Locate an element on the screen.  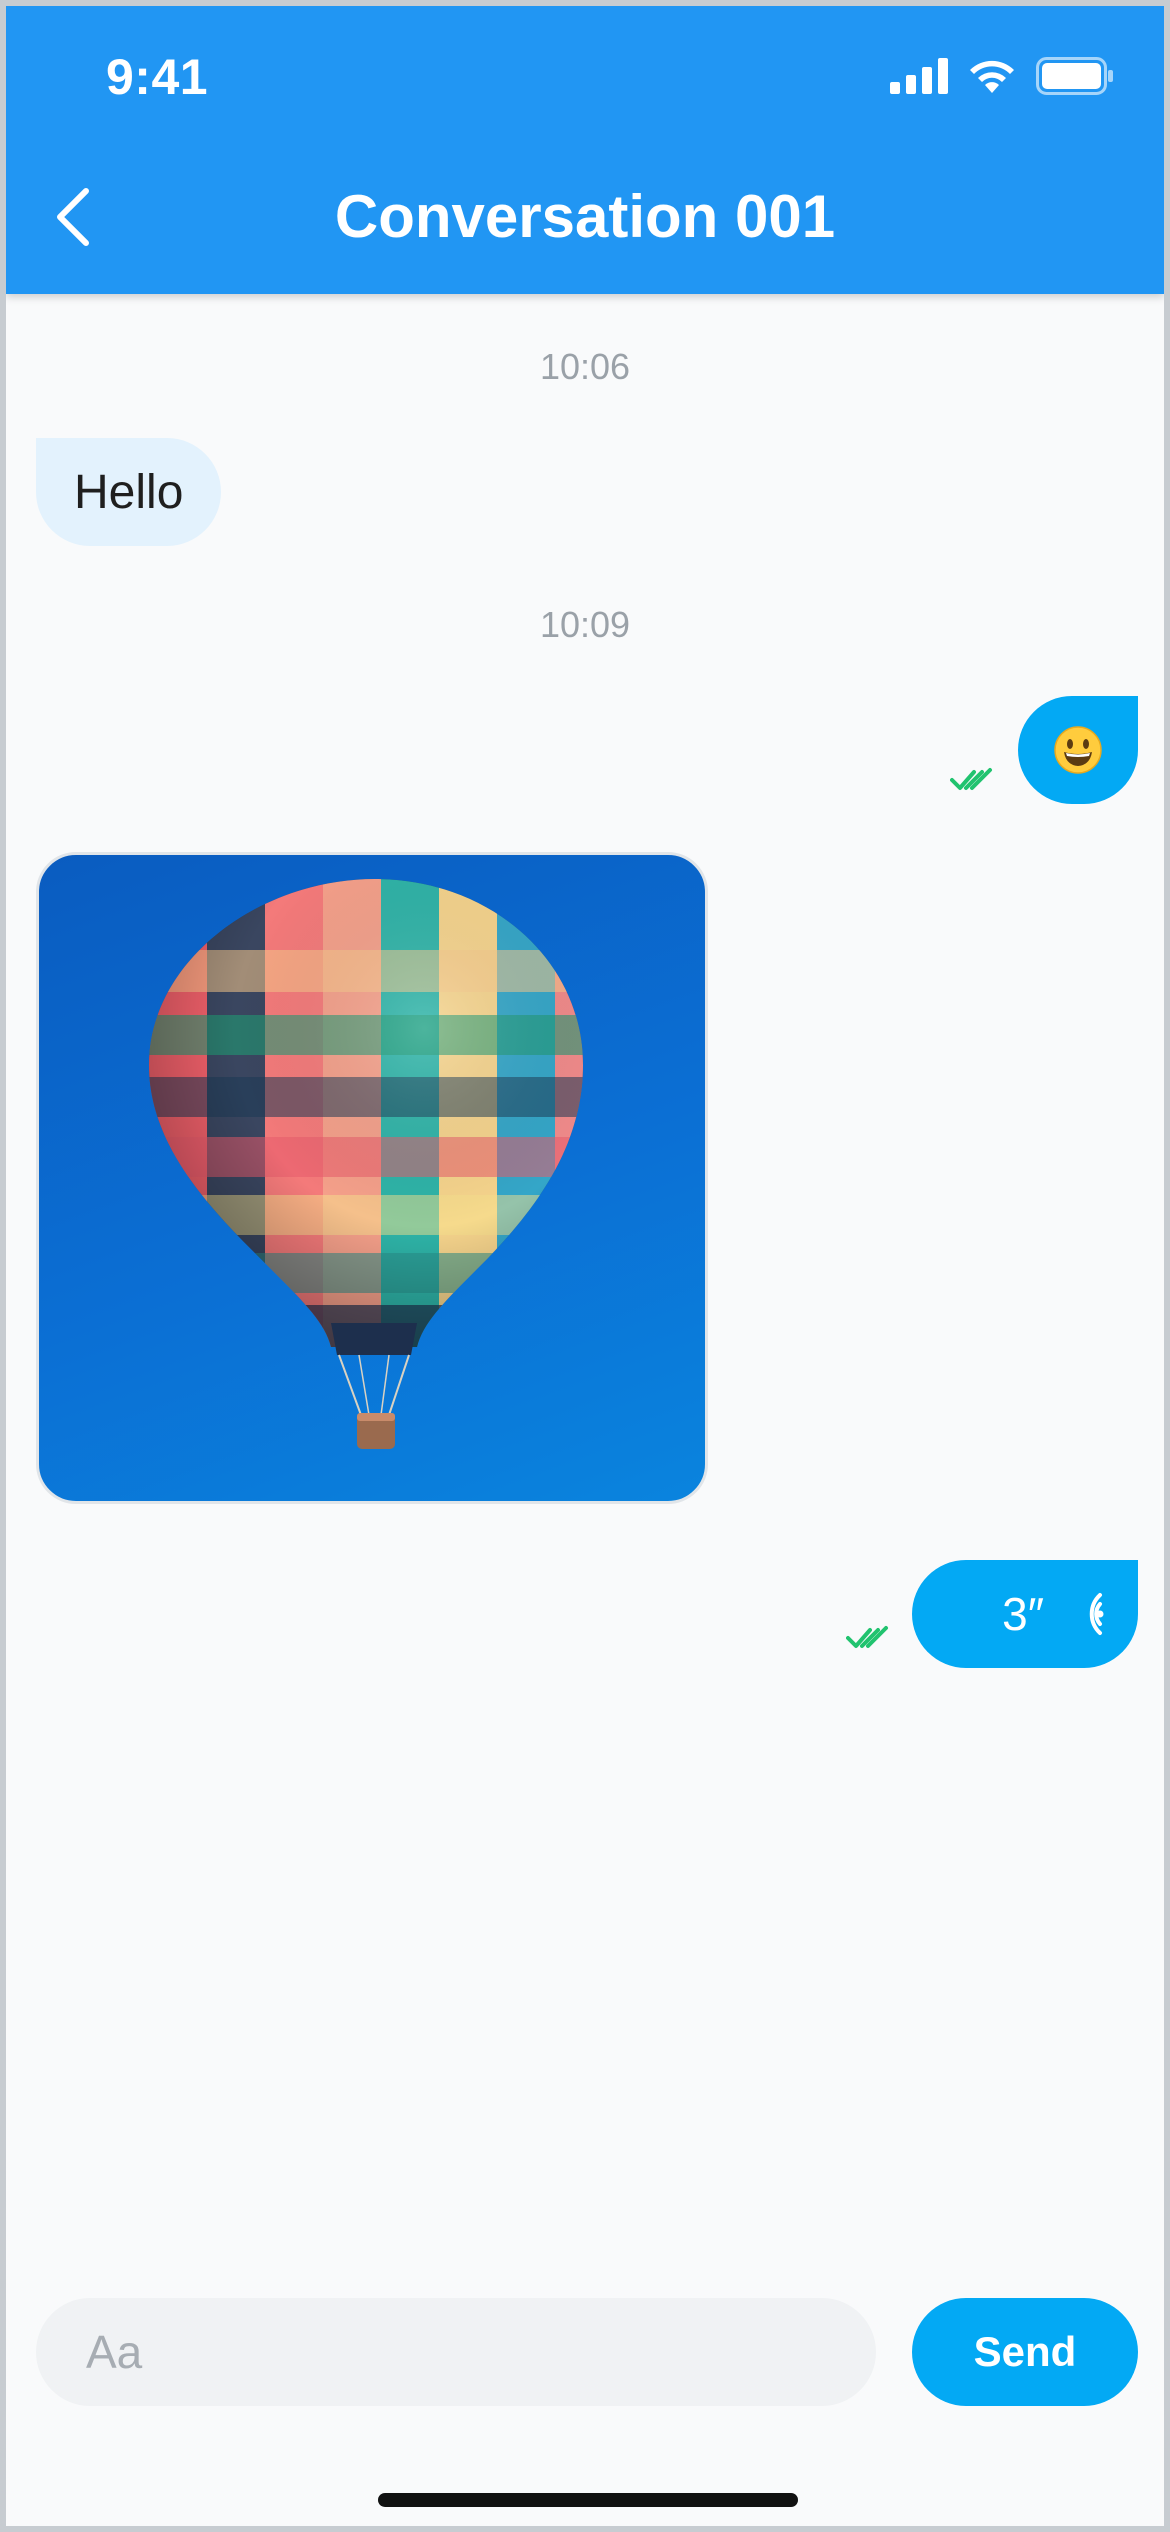
message-text: Hello is located at coordinates (129, 492).